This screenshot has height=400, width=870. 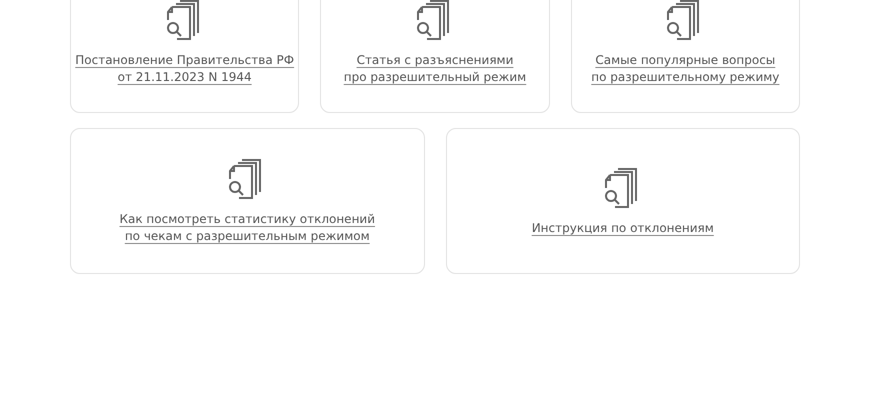 What do you see at coordinates (247, 228) in the screenshot?
I see `document-link: Как посмотреть статистику отклонений по чекам с разрешительным режимом` at bounding box center [247, 228].